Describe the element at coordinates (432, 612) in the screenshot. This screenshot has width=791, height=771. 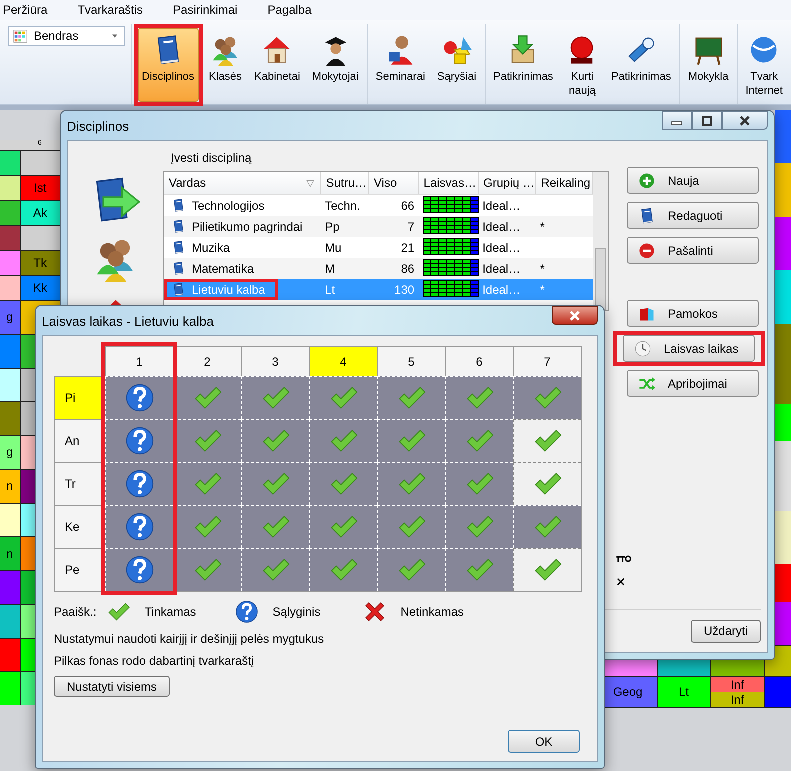
I see `legend-text: Netinkamas` at that location.